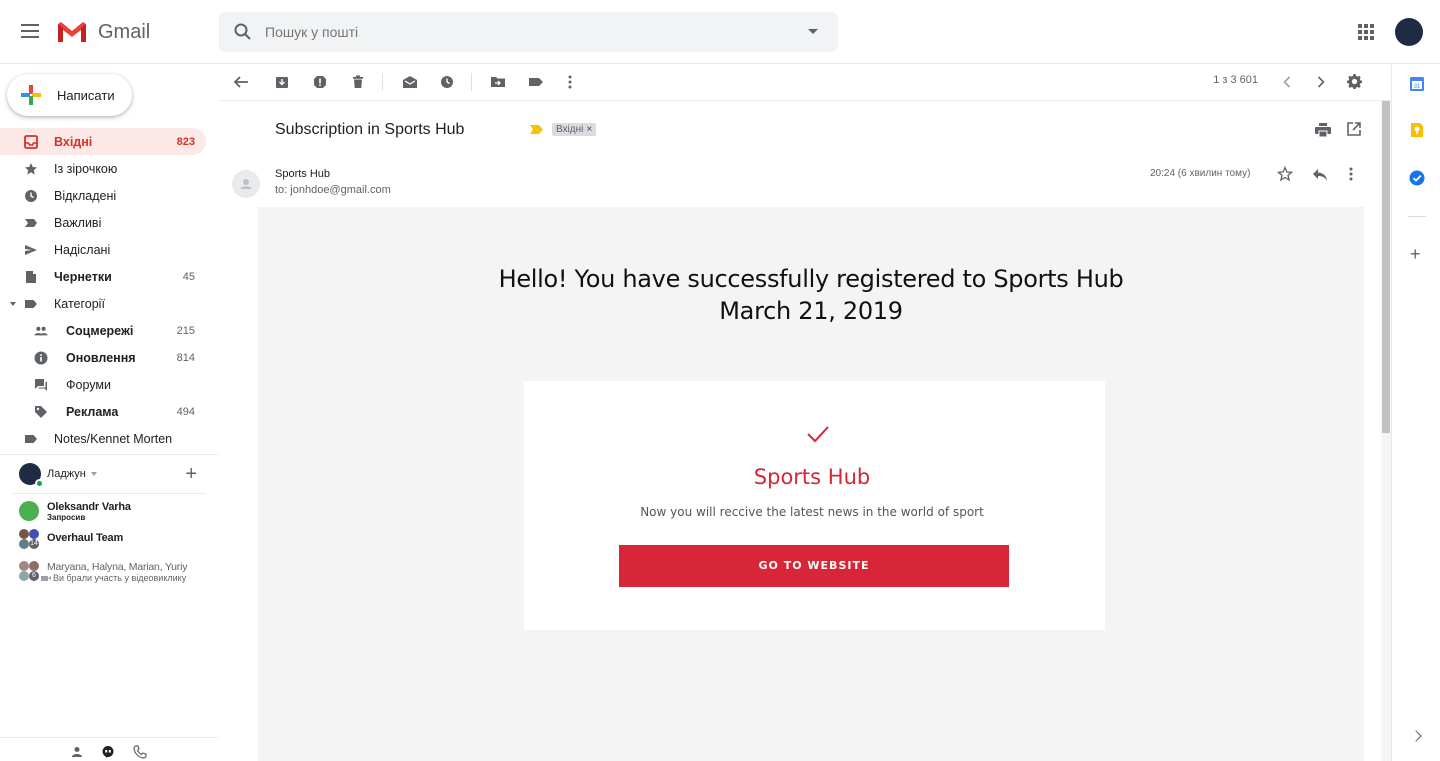  What do you see at coordinates (124, 31) in the screenshot?
I see `app-name: Gmail` at bounding box center [124, 31].